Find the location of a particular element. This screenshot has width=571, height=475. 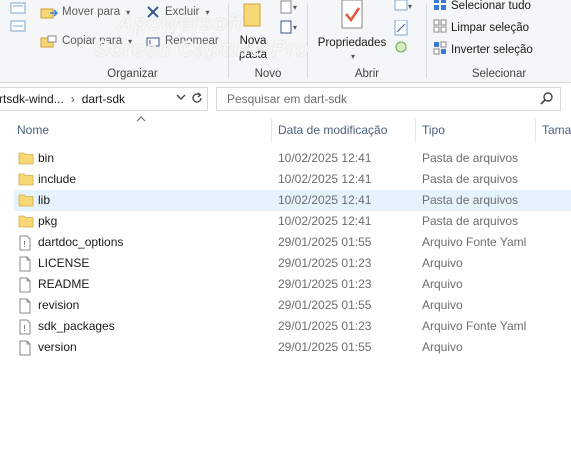

new-folder-label-2: pasta is located at coordinates (253, 55).